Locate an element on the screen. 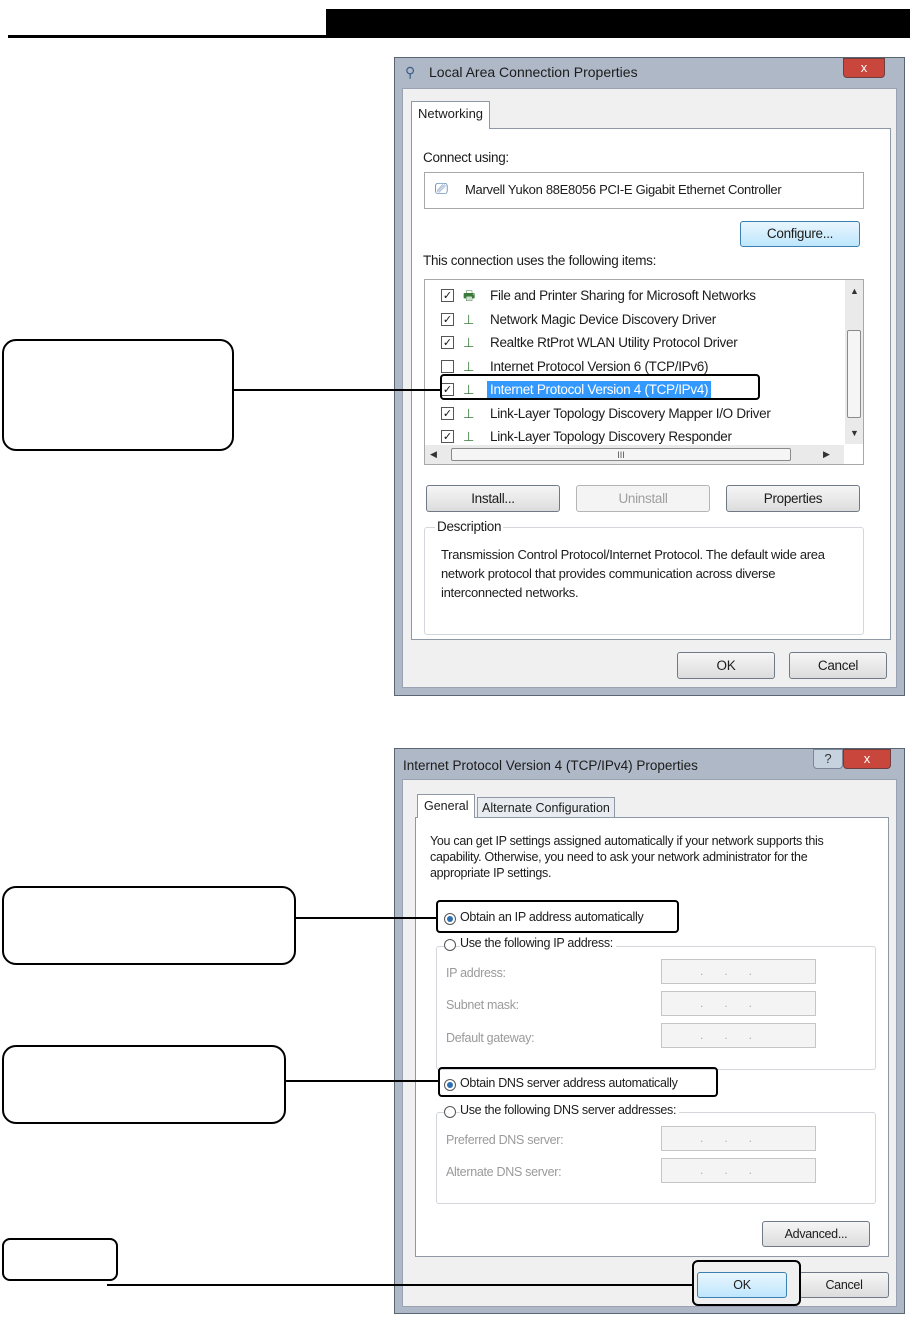 This screenshot has height=1317, width=912. adapter-icon: ⎚ is located at coordinates (441, 189).